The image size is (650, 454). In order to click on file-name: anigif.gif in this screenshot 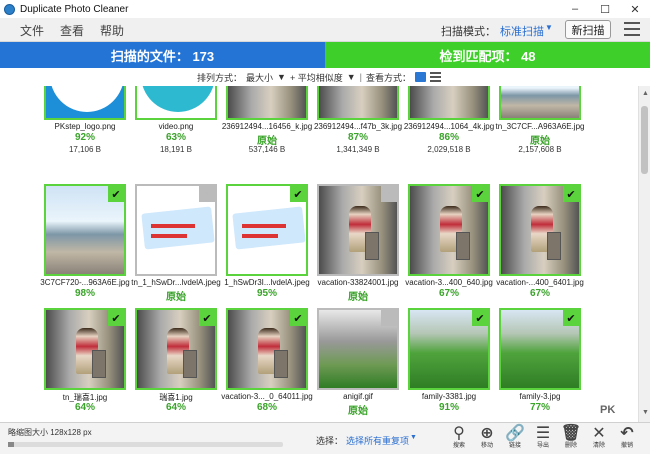, I will do `click(358, 396)`.